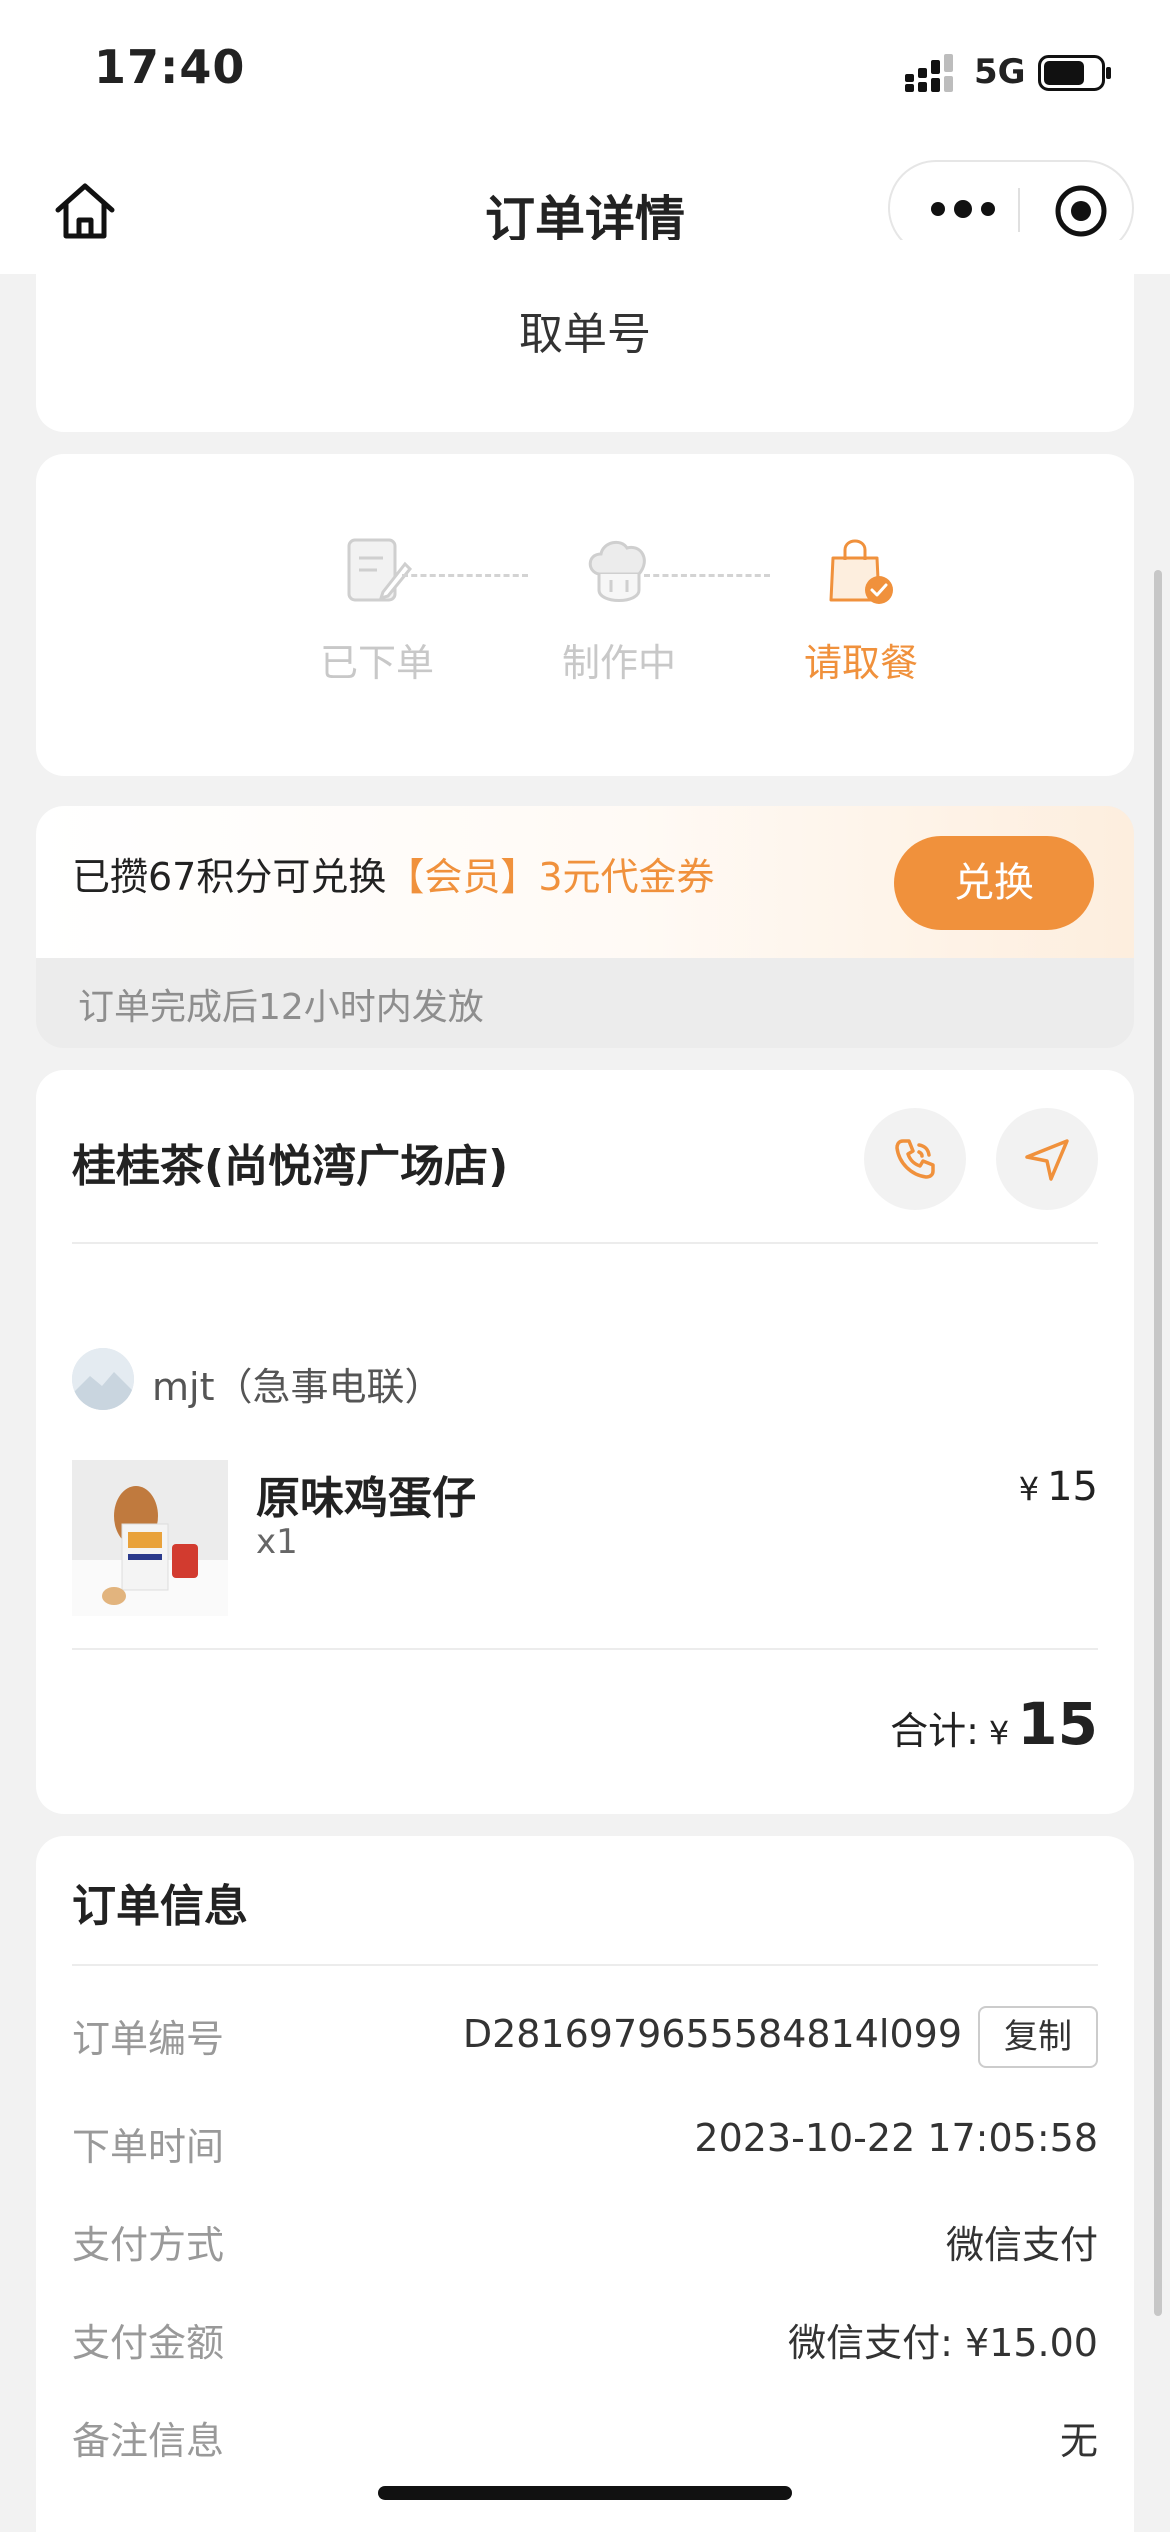  Describe the element at coordinates (229, 877) in the screenshot. I see `points-prefix: 已攒67积分可兑换` at that location.